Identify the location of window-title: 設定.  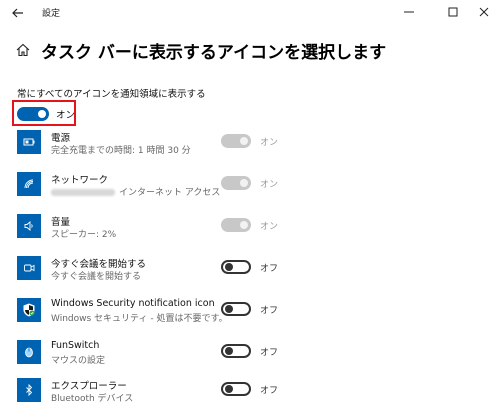
(51, 14).